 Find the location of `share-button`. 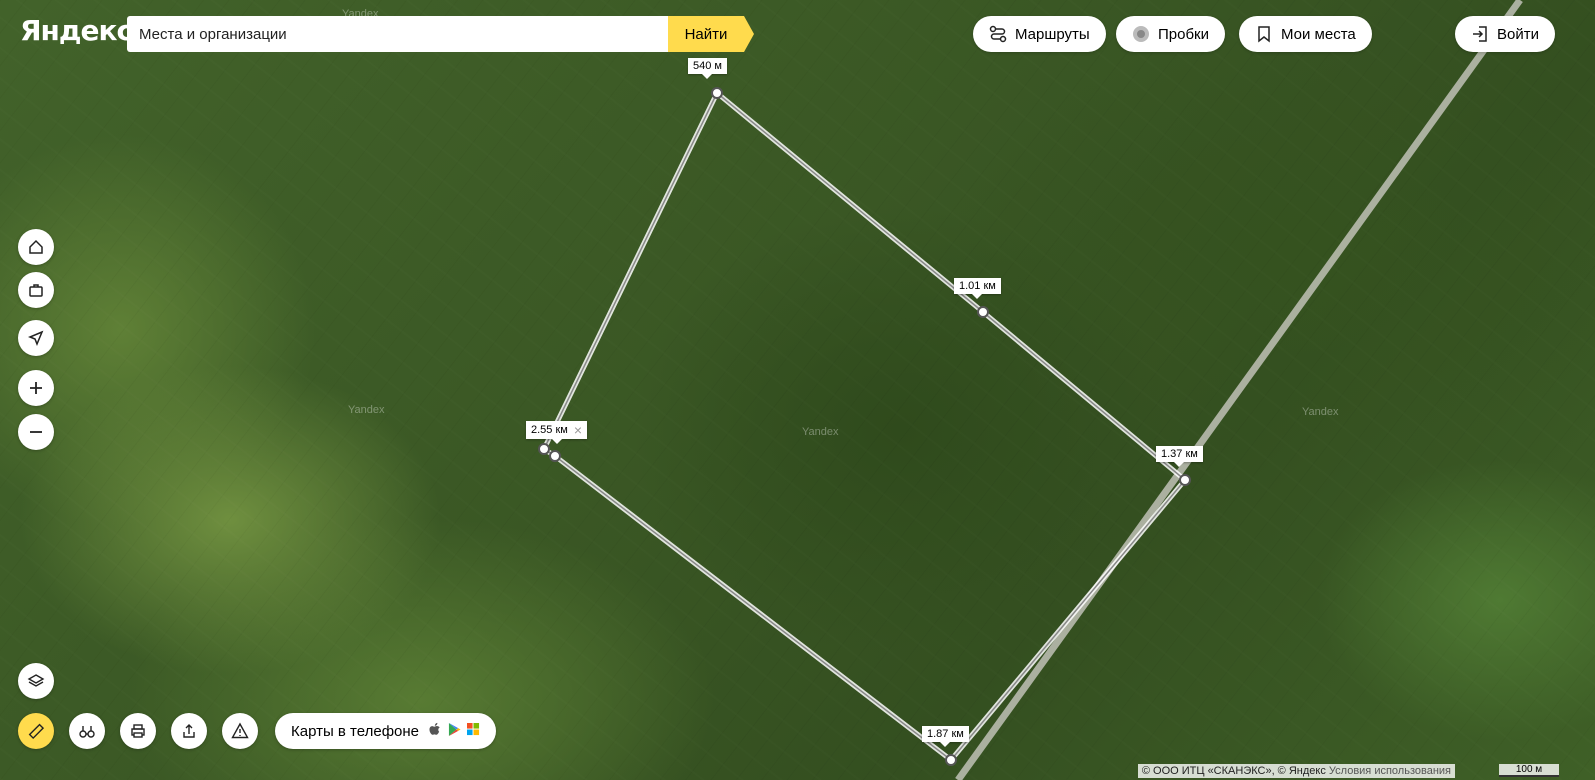

share-button is located at coordinates (189, 731).